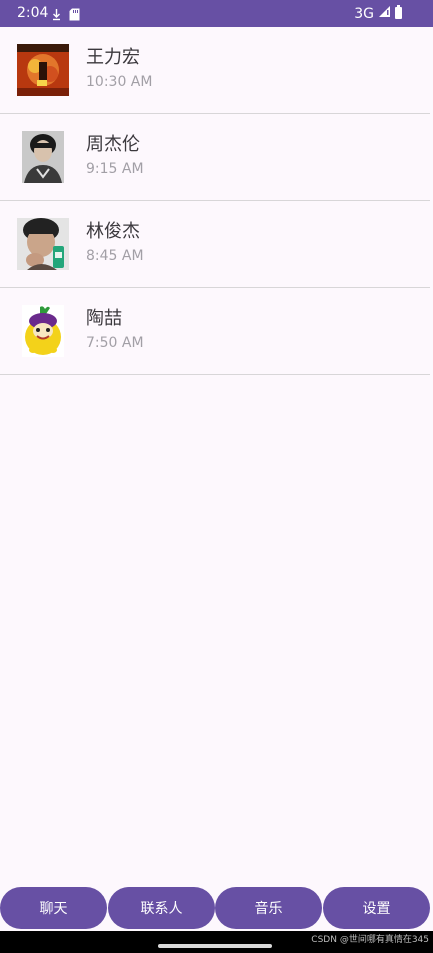  I want to click on status-right: 3G, so click(372, 14).